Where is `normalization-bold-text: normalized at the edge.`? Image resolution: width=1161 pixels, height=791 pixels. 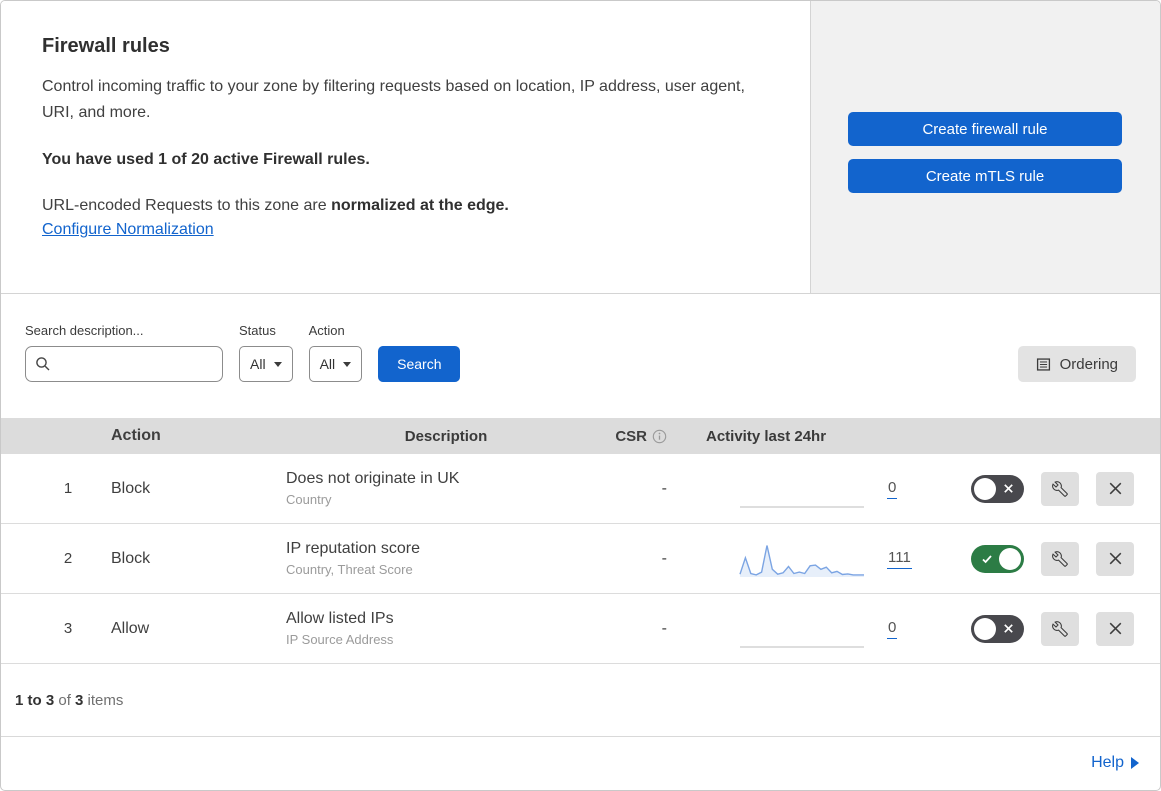
normalization-bold-text: normalized at the edge. is located at coordinates (420, 205).